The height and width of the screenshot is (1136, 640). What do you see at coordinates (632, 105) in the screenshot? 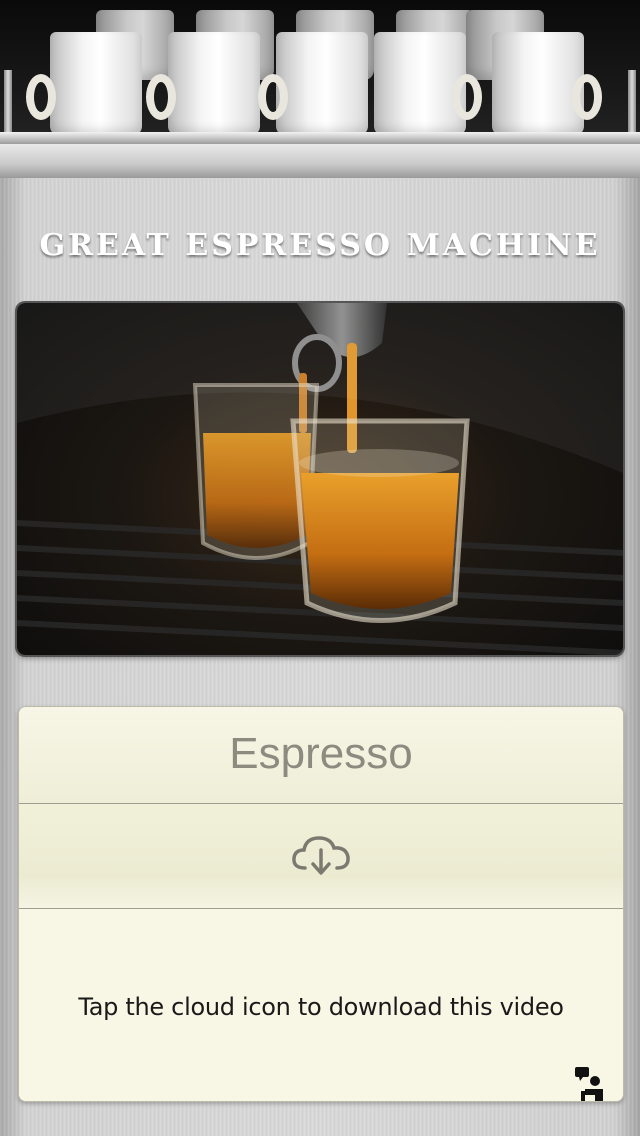
I see `rail-right` at bounding box center [632, 105].